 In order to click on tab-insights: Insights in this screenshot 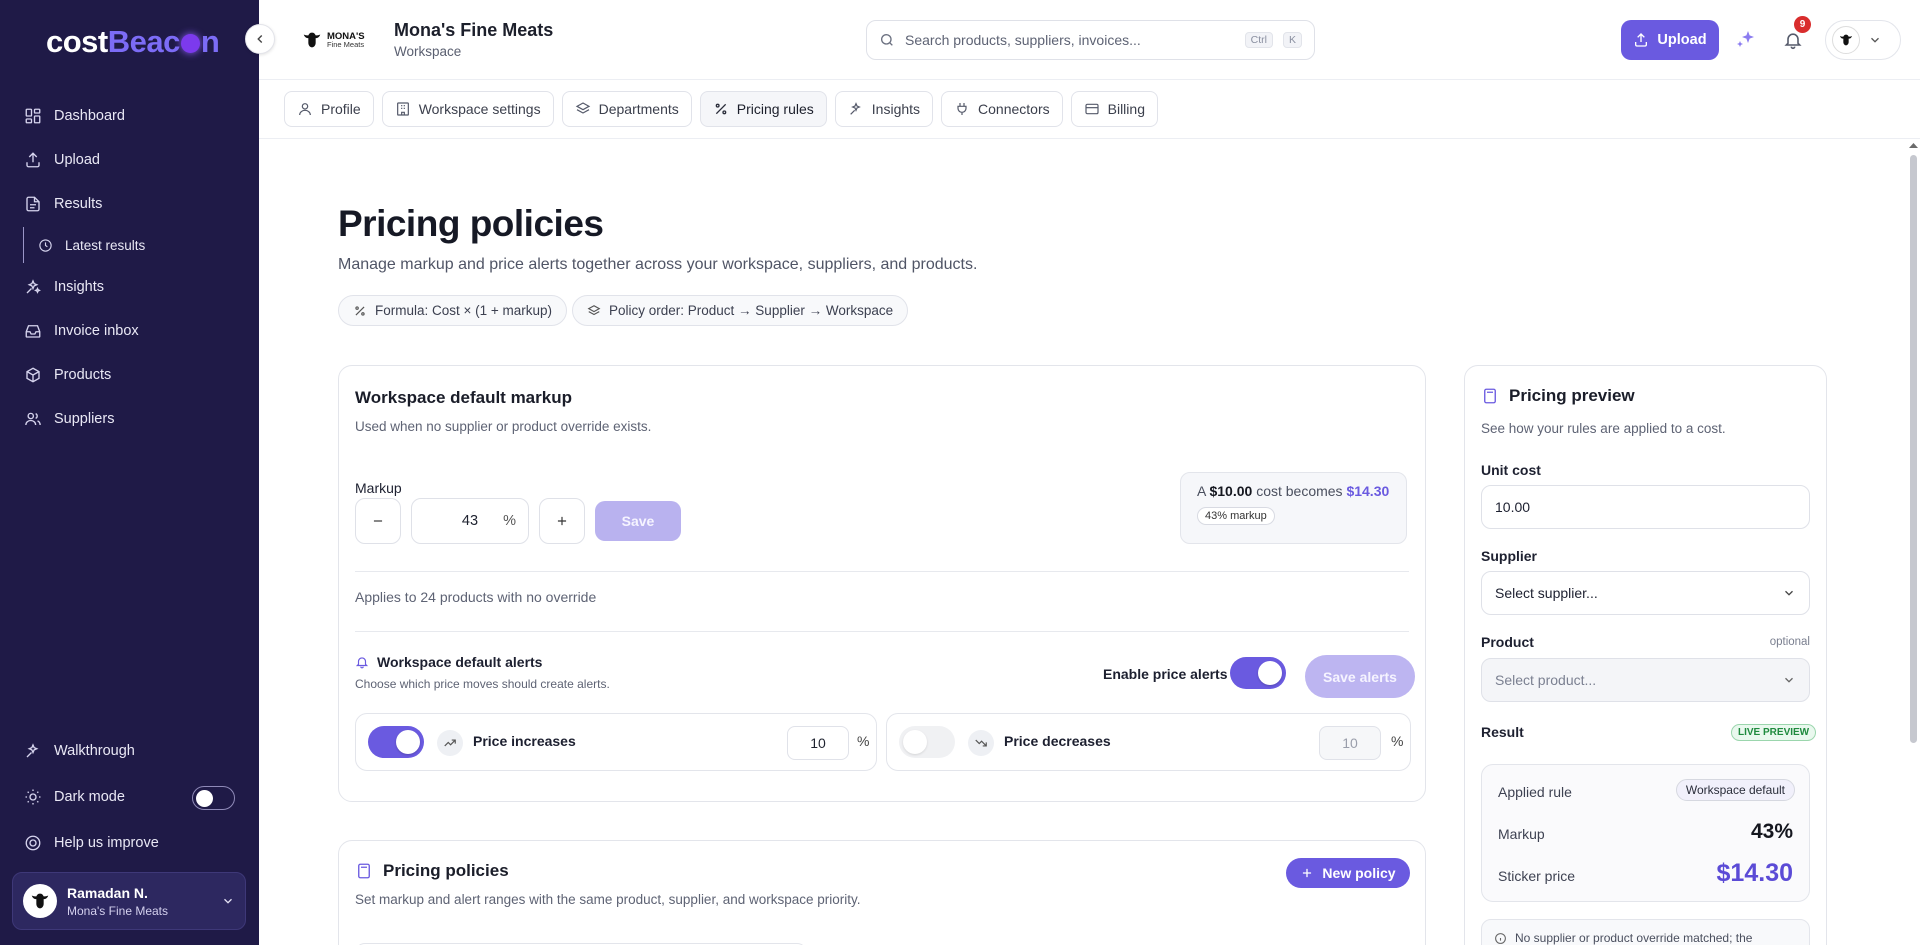, I will do `click(884, 109)`.